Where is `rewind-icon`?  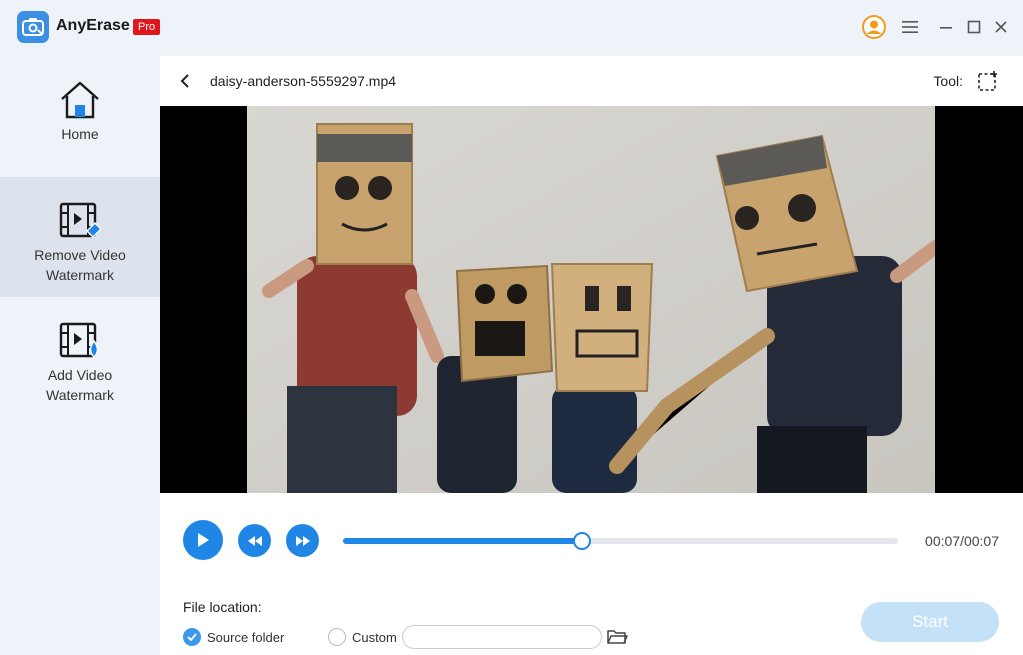
rewind-icon is located at coordinates (254, 540).